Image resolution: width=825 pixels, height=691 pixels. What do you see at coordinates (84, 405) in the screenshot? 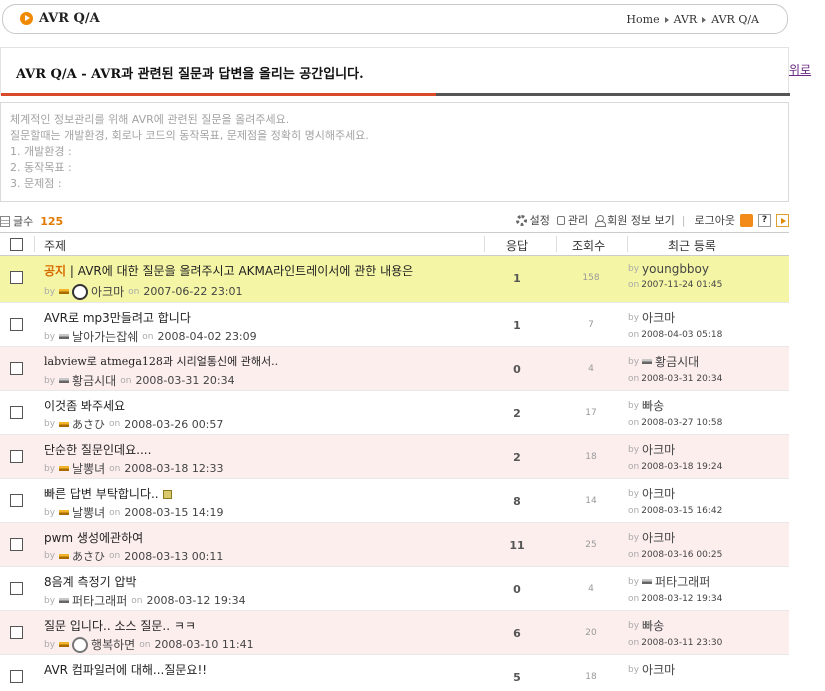
I see `post-title: 이것좀 봐주세요` at bounding box center [84, 405].